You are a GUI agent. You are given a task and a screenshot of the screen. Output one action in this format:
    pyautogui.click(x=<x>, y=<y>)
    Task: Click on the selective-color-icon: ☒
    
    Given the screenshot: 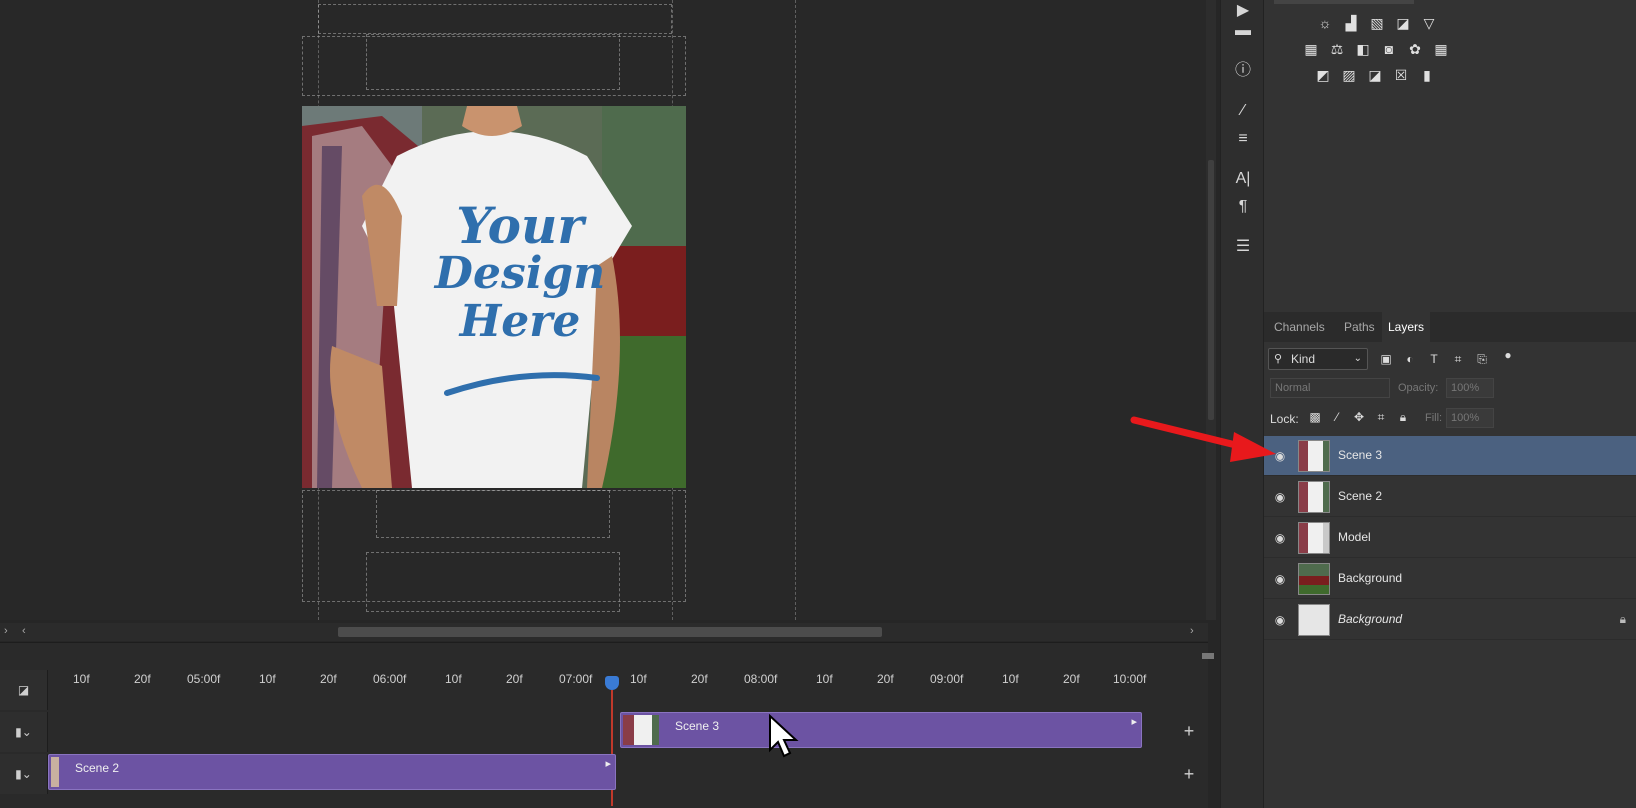 What is the action you would take?
    pyautogui.click(x=1401, y=75)
    